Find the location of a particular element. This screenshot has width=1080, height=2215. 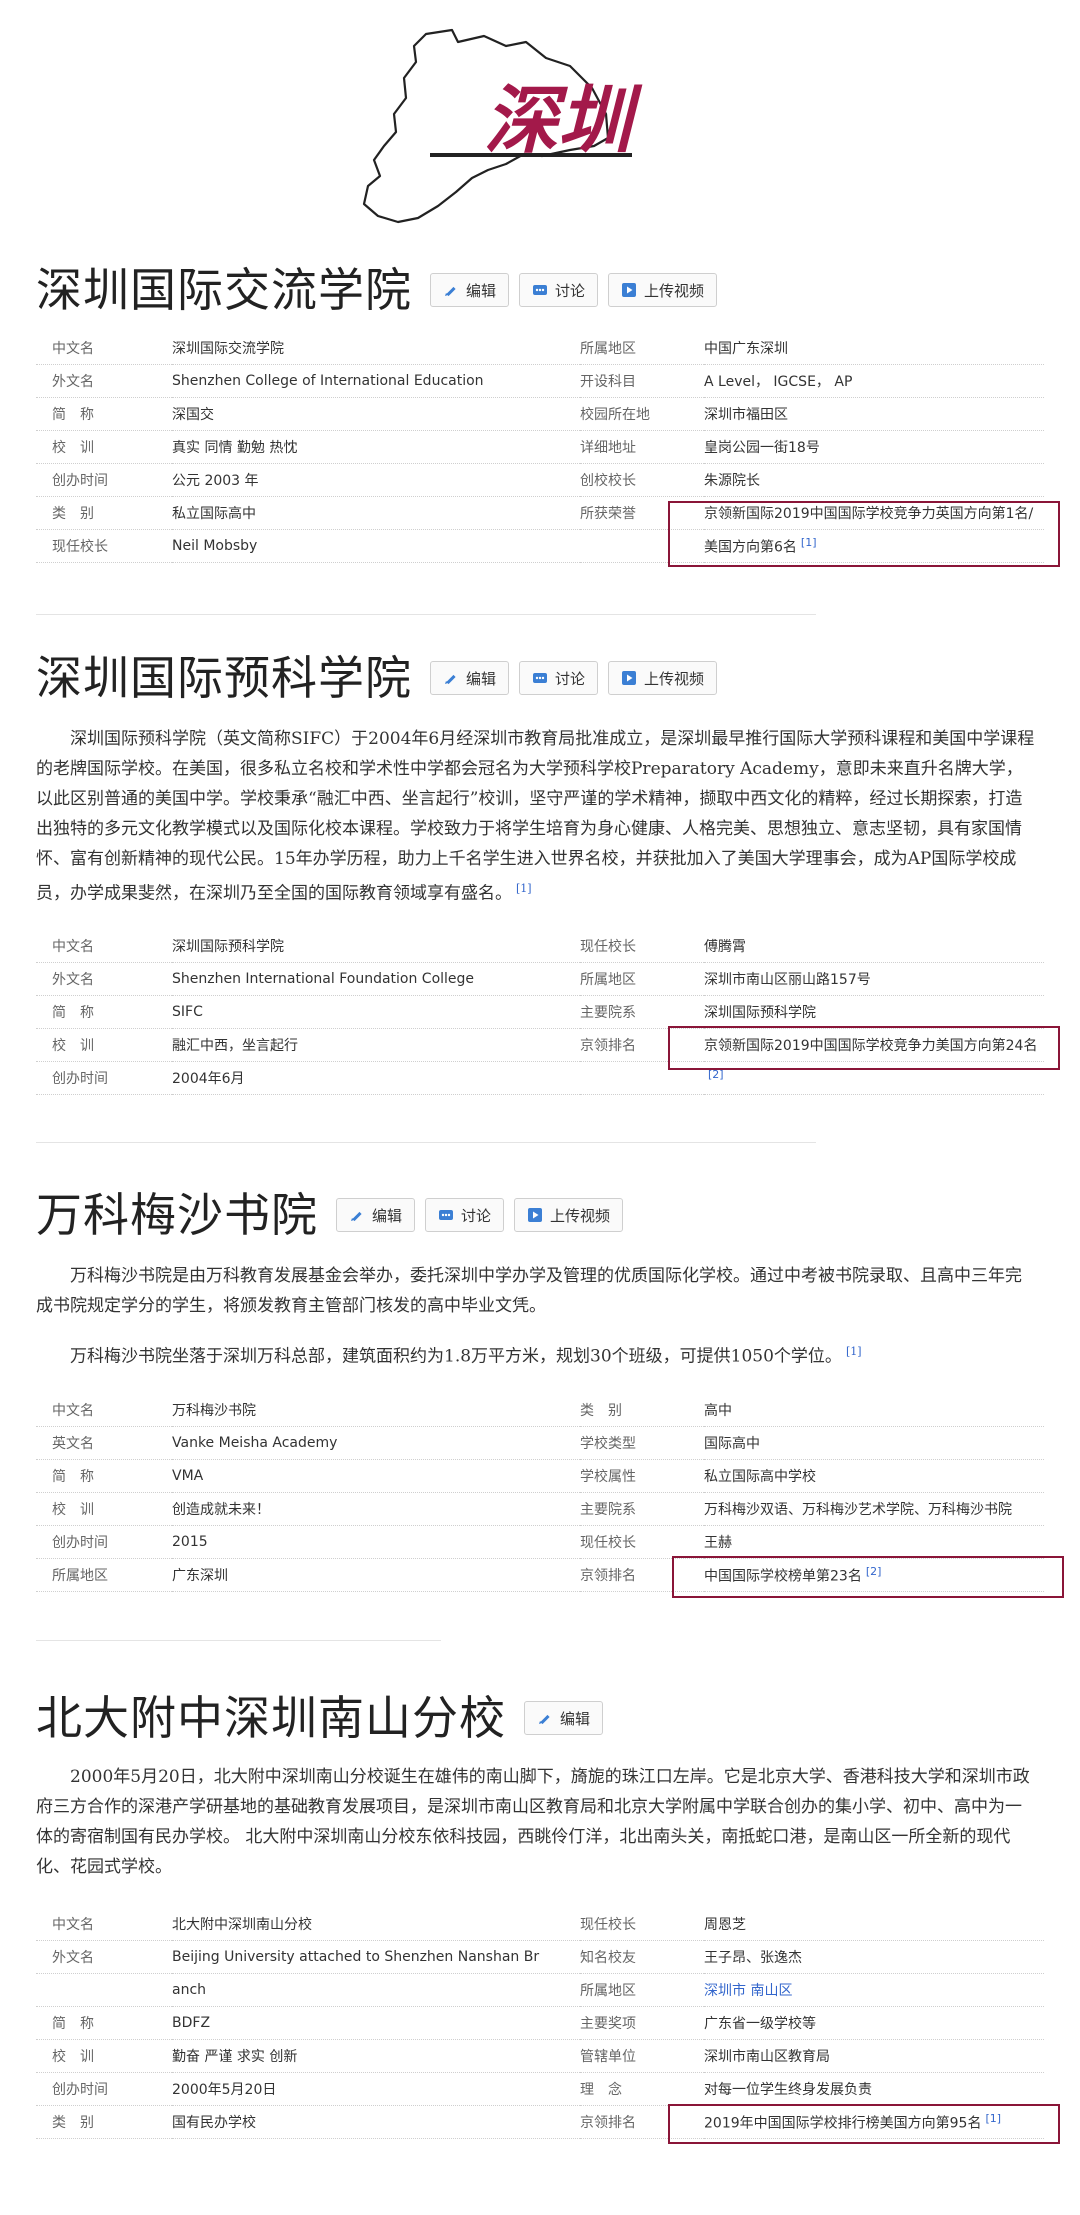

field-label: 主要院系 is located at coordinates (642, 1012).